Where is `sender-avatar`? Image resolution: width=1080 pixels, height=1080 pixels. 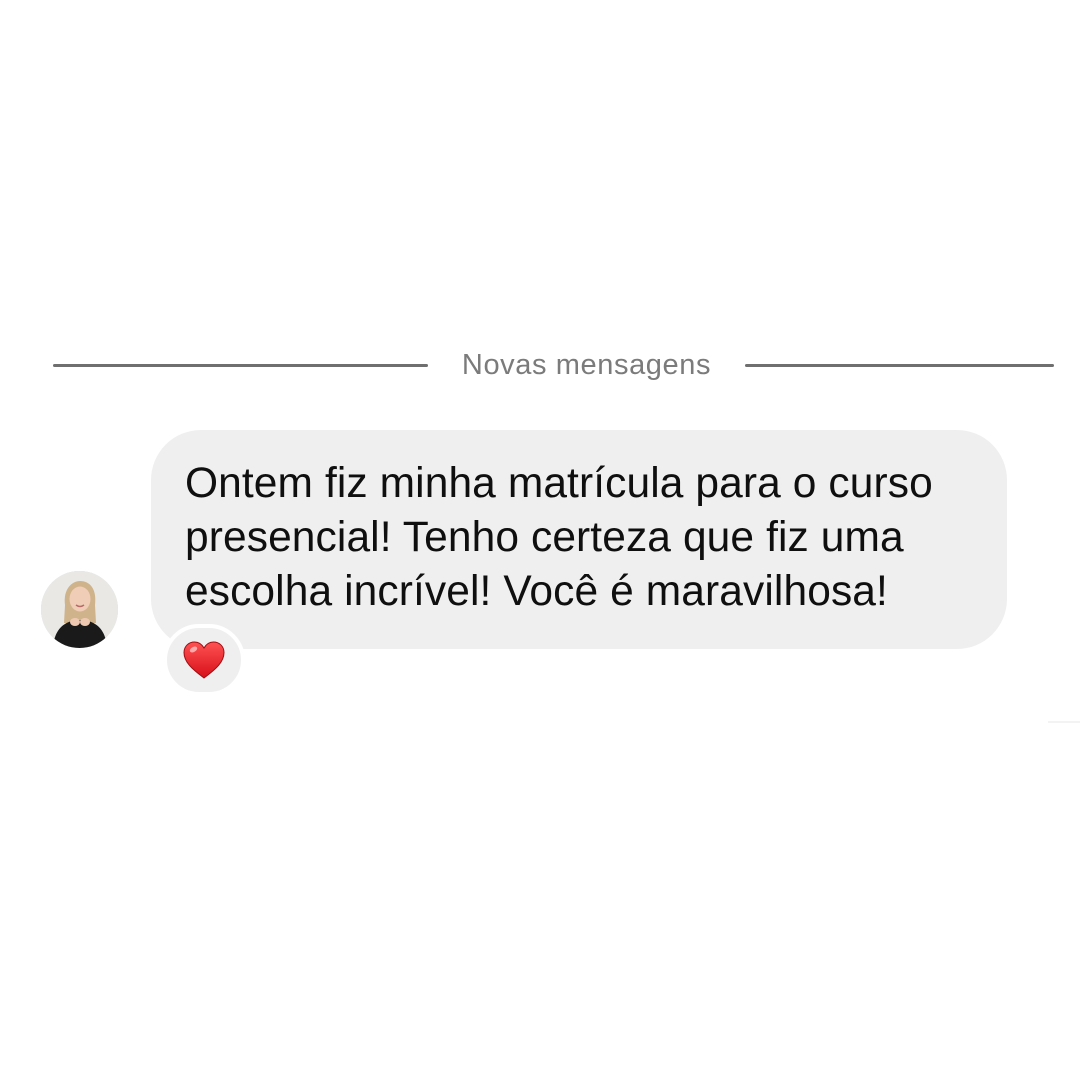
sender-avatar is located at coordinates (79, 609).